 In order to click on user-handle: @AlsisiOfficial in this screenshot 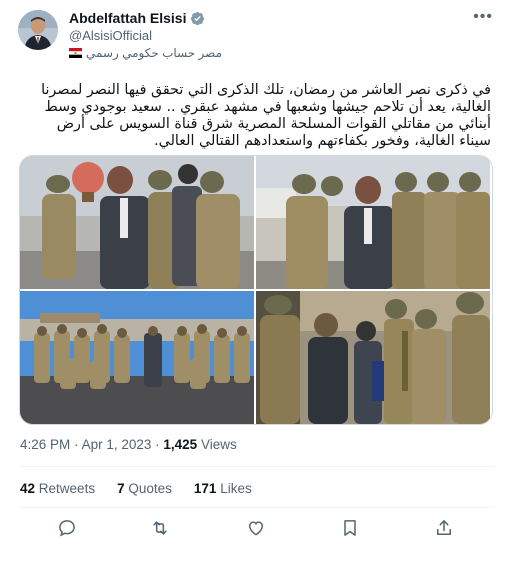, I will do `click(110, 35)`.